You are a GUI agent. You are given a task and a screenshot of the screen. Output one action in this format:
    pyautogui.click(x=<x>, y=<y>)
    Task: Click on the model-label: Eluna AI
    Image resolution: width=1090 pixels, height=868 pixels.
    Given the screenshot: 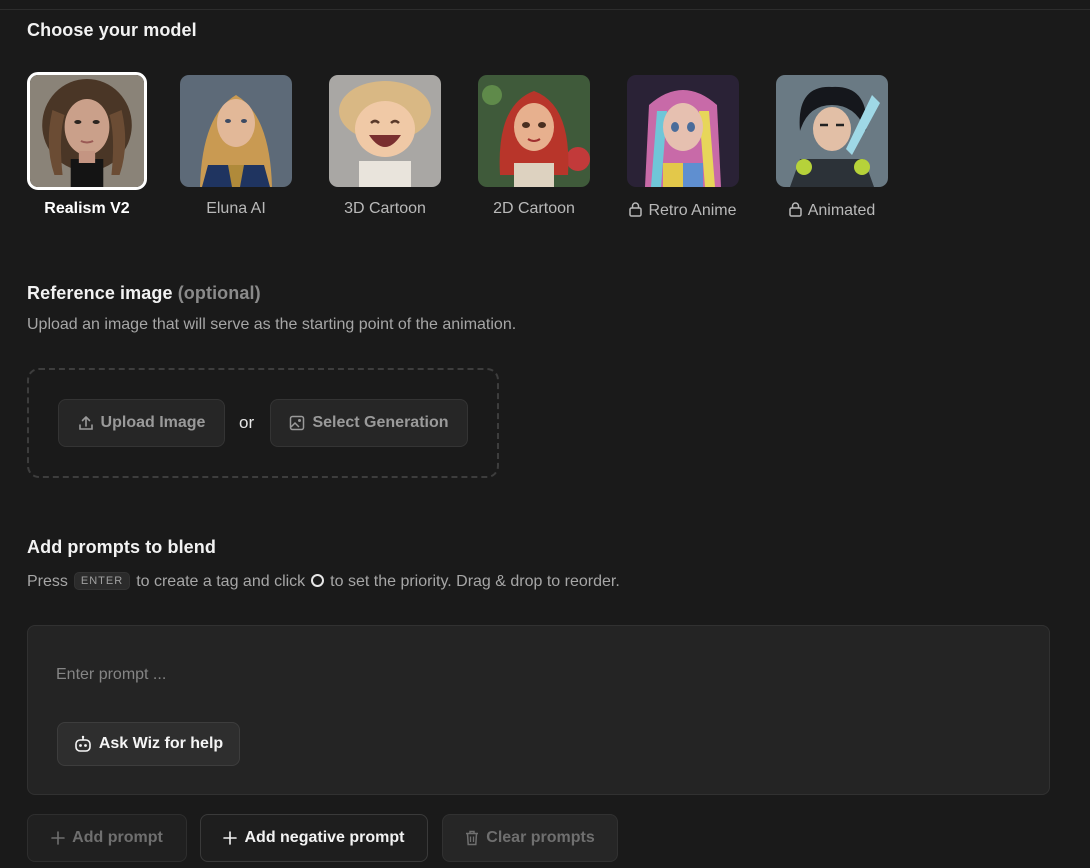 What is the action you would take?
    pyautogui.click(x=236, y=208)
    